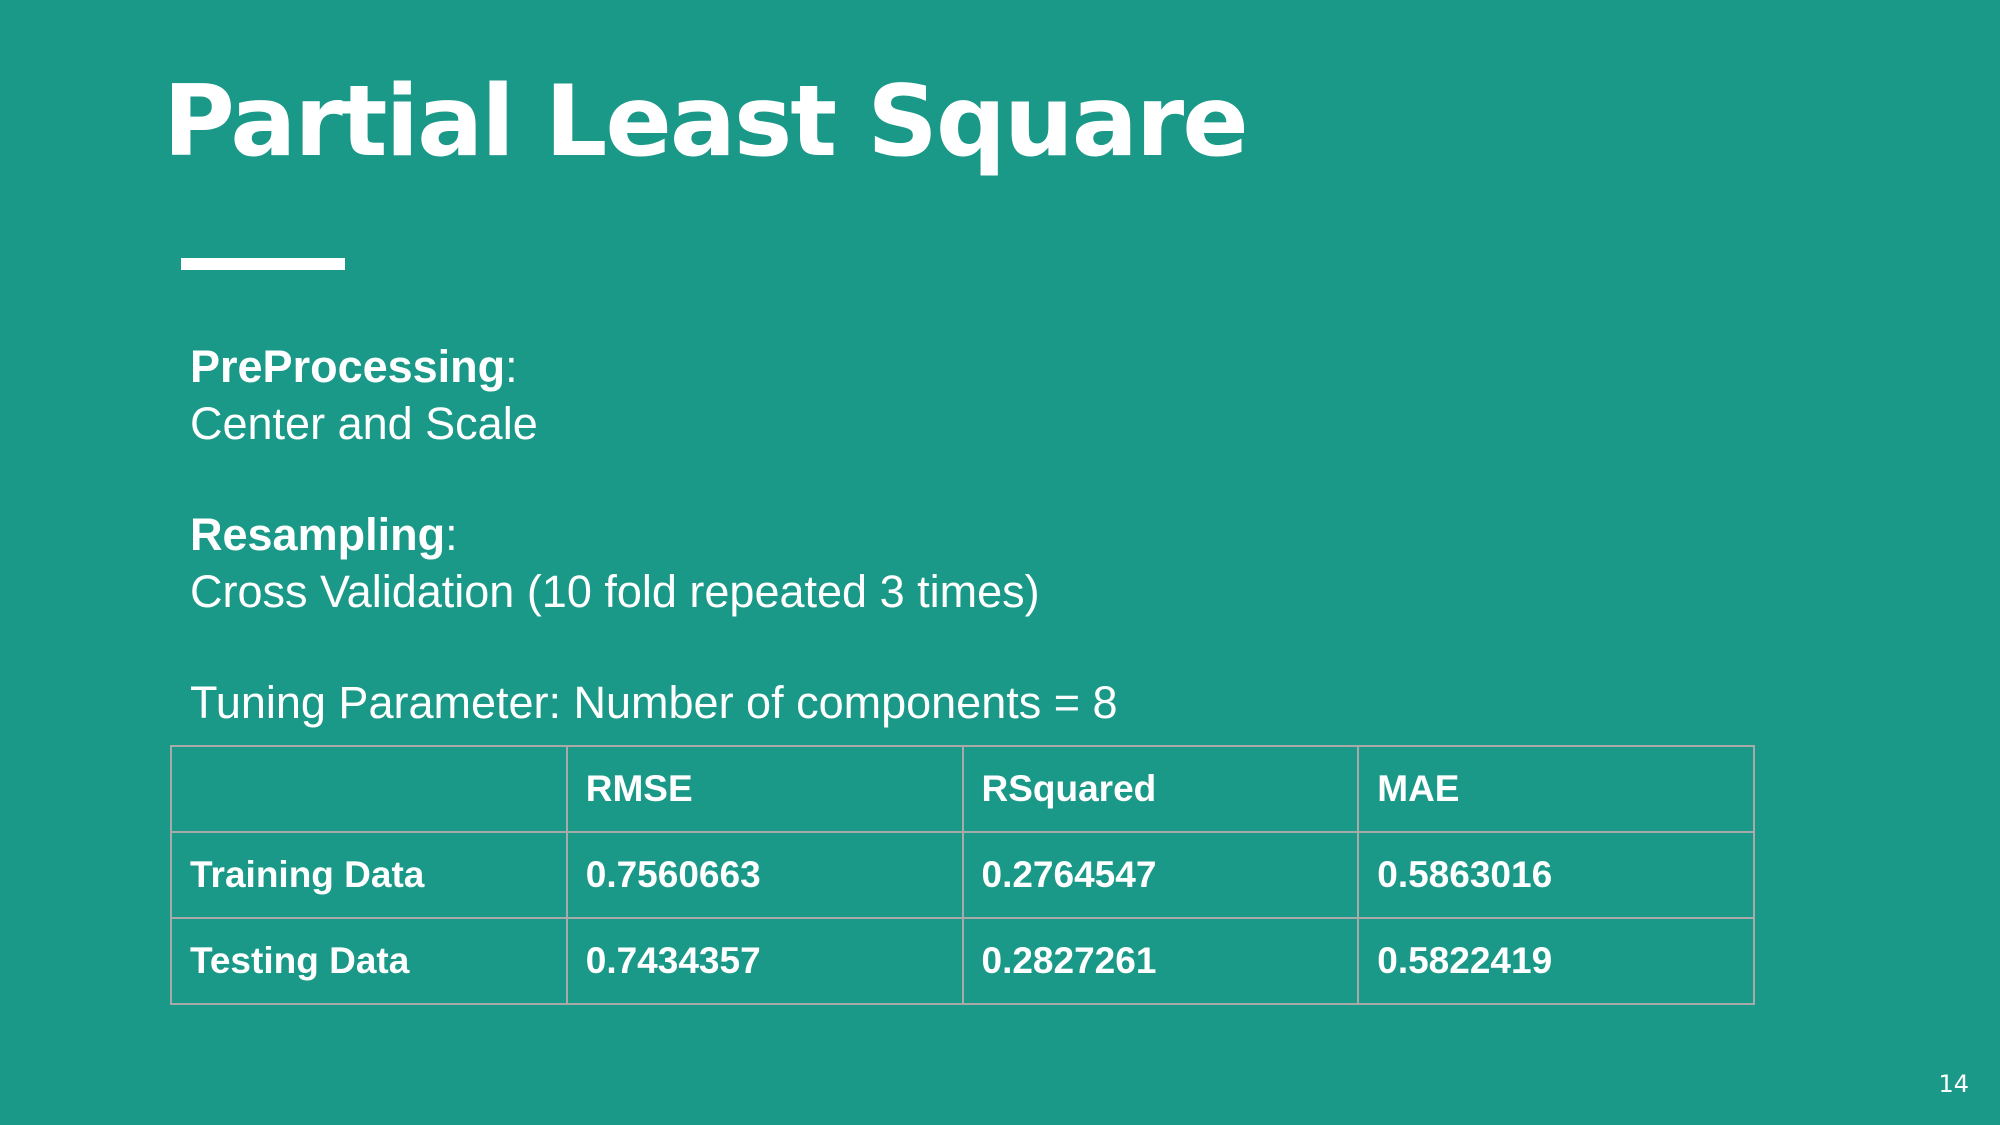  What do you see at coordinates (369, 961) in the screenshot?
I see `row-label: Testing Data` at bounding box center [369, 961].